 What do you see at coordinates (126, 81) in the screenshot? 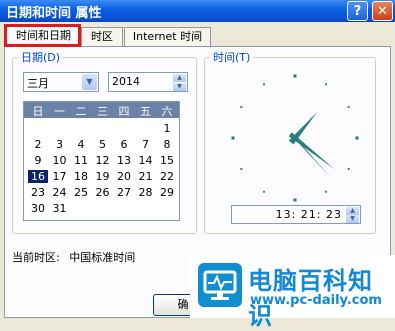
I see `year-value: 2014` at bounding box center [126, 81].